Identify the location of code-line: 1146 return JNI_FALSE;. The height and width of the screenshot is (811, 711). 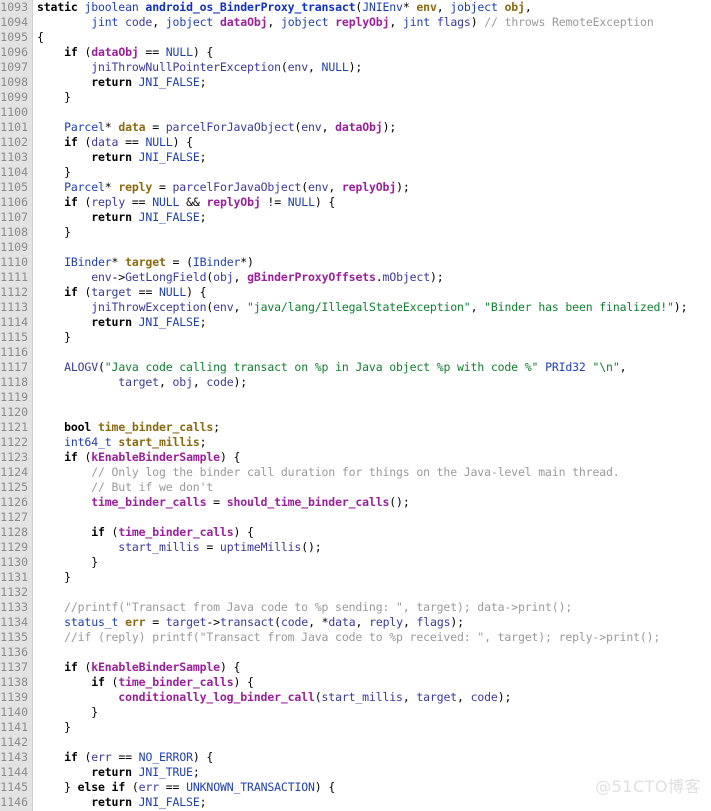
(355, 802).